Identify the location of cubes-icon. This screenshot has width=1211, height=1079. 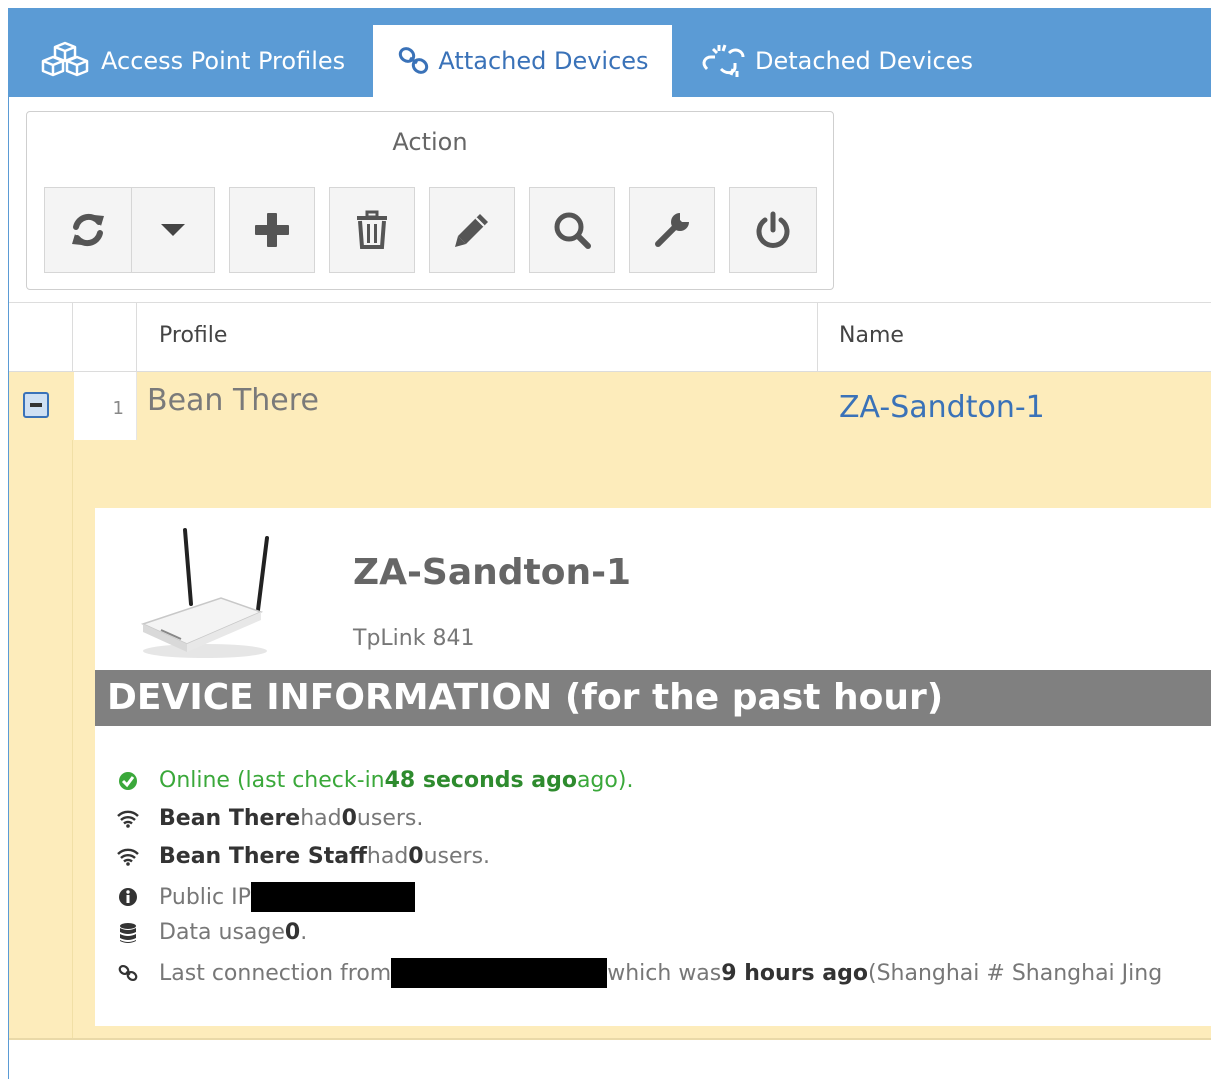
(65, 59).